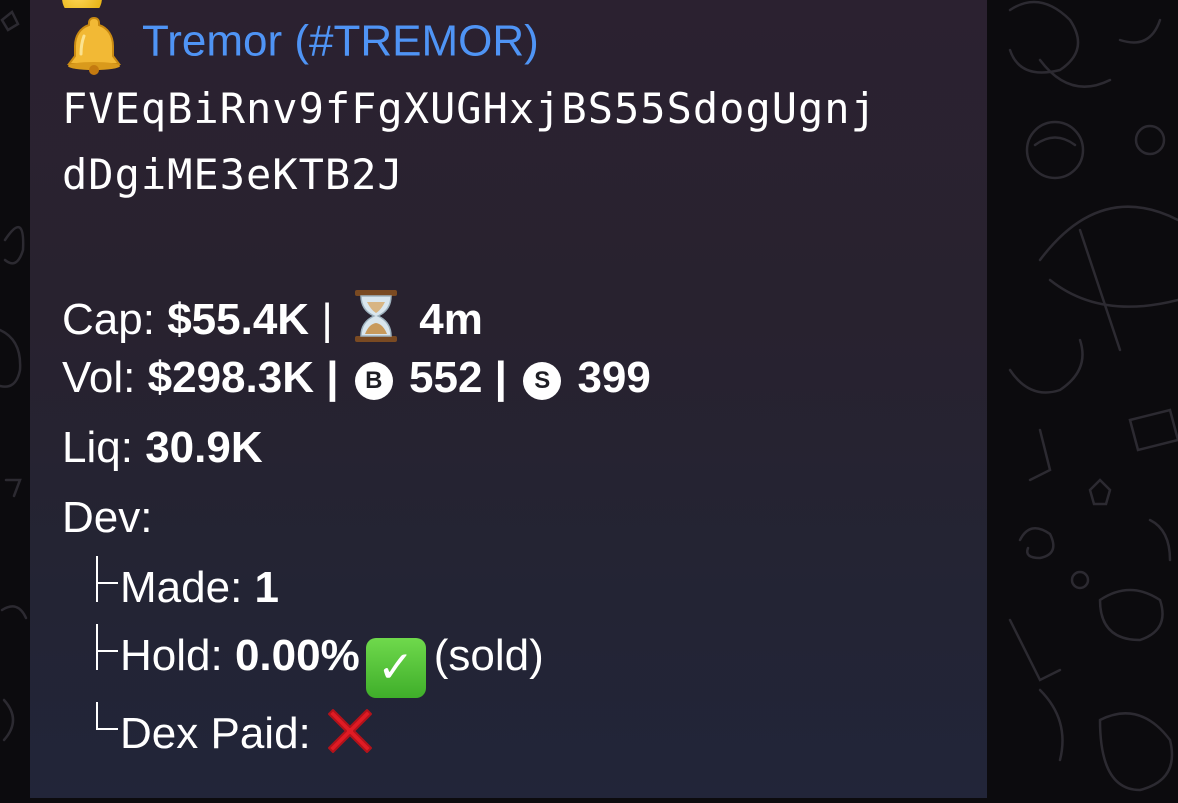 The image size is (1178, 803). I want to click on buy-count: 552, so click(446, 377).